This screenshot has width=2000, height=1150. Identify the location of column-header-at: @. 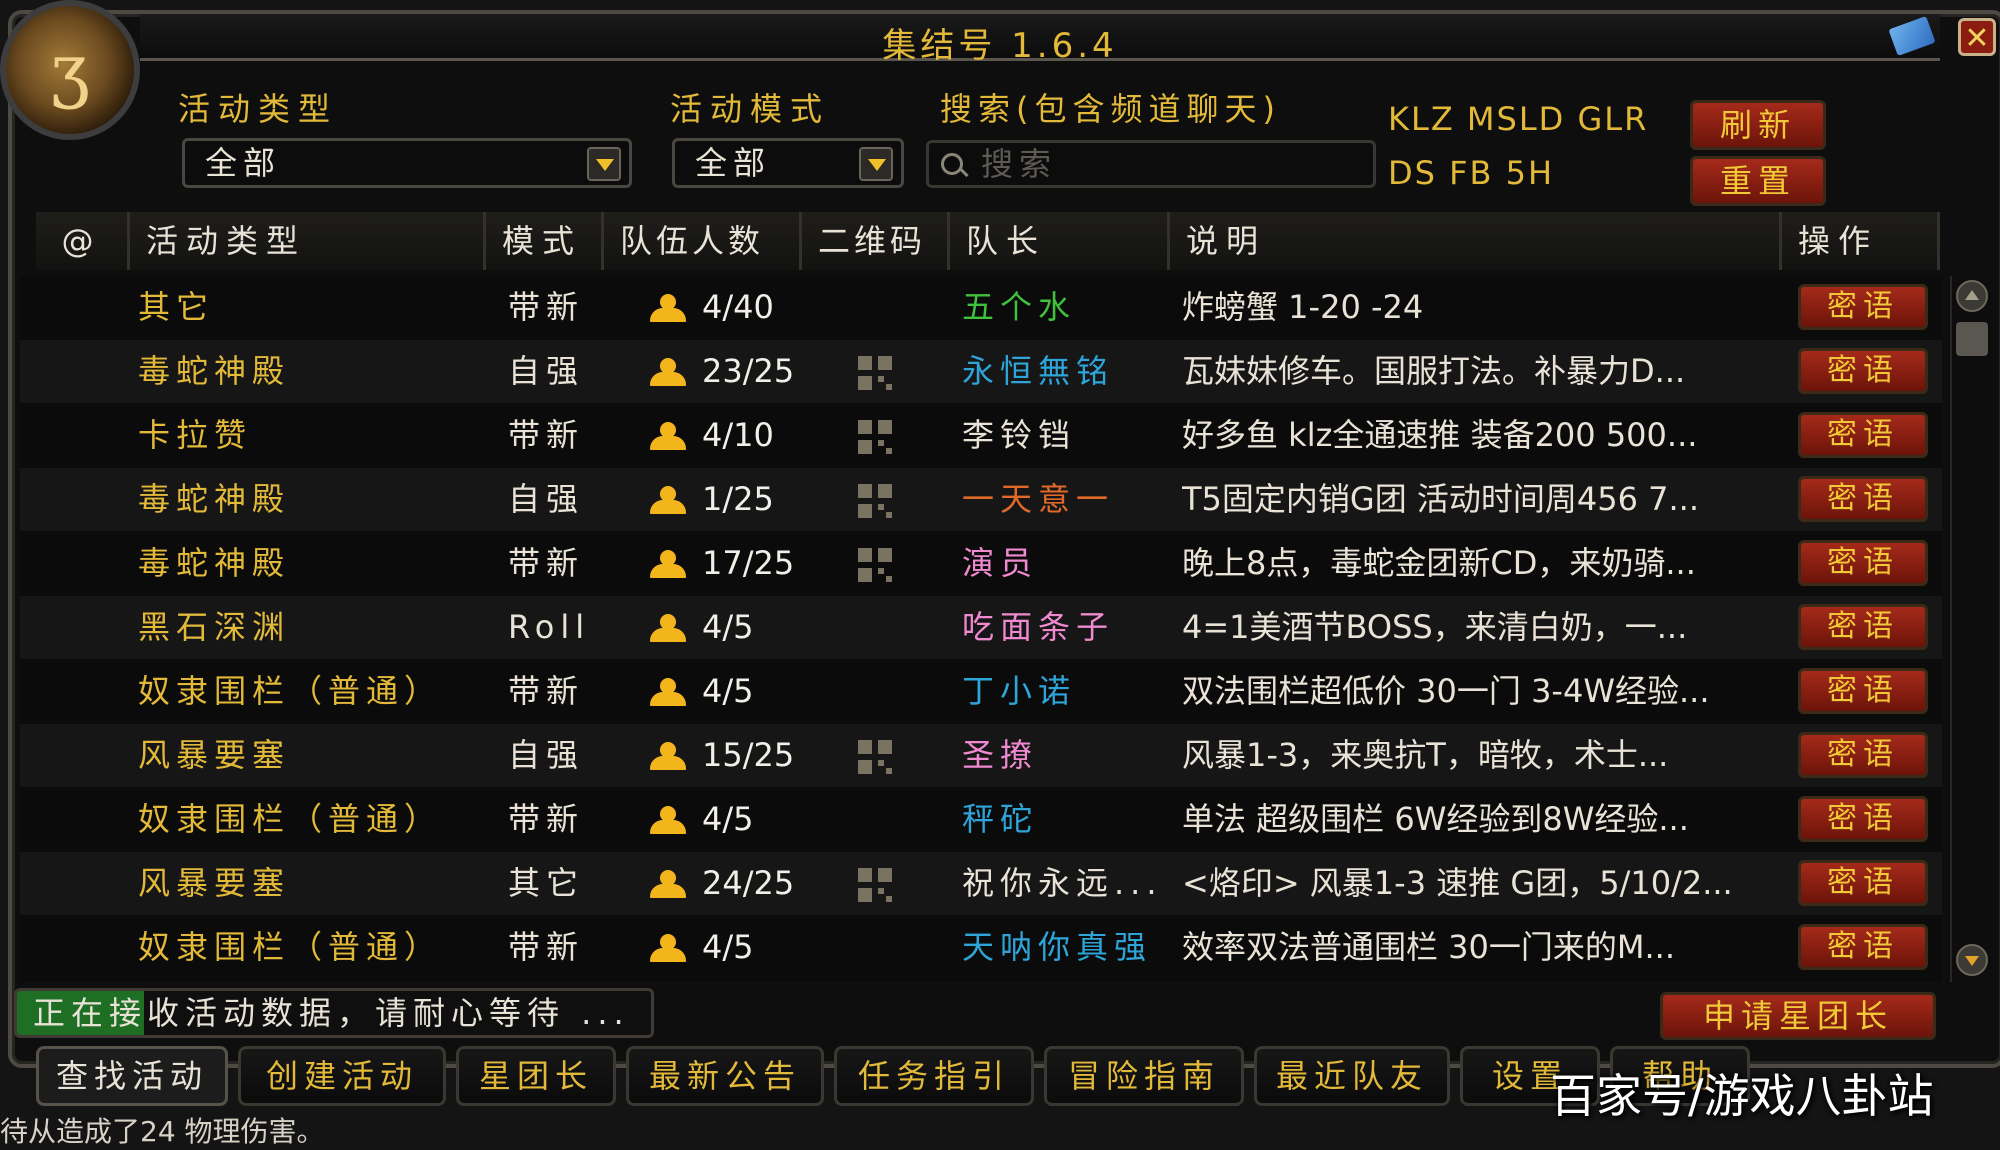
(83, 241).